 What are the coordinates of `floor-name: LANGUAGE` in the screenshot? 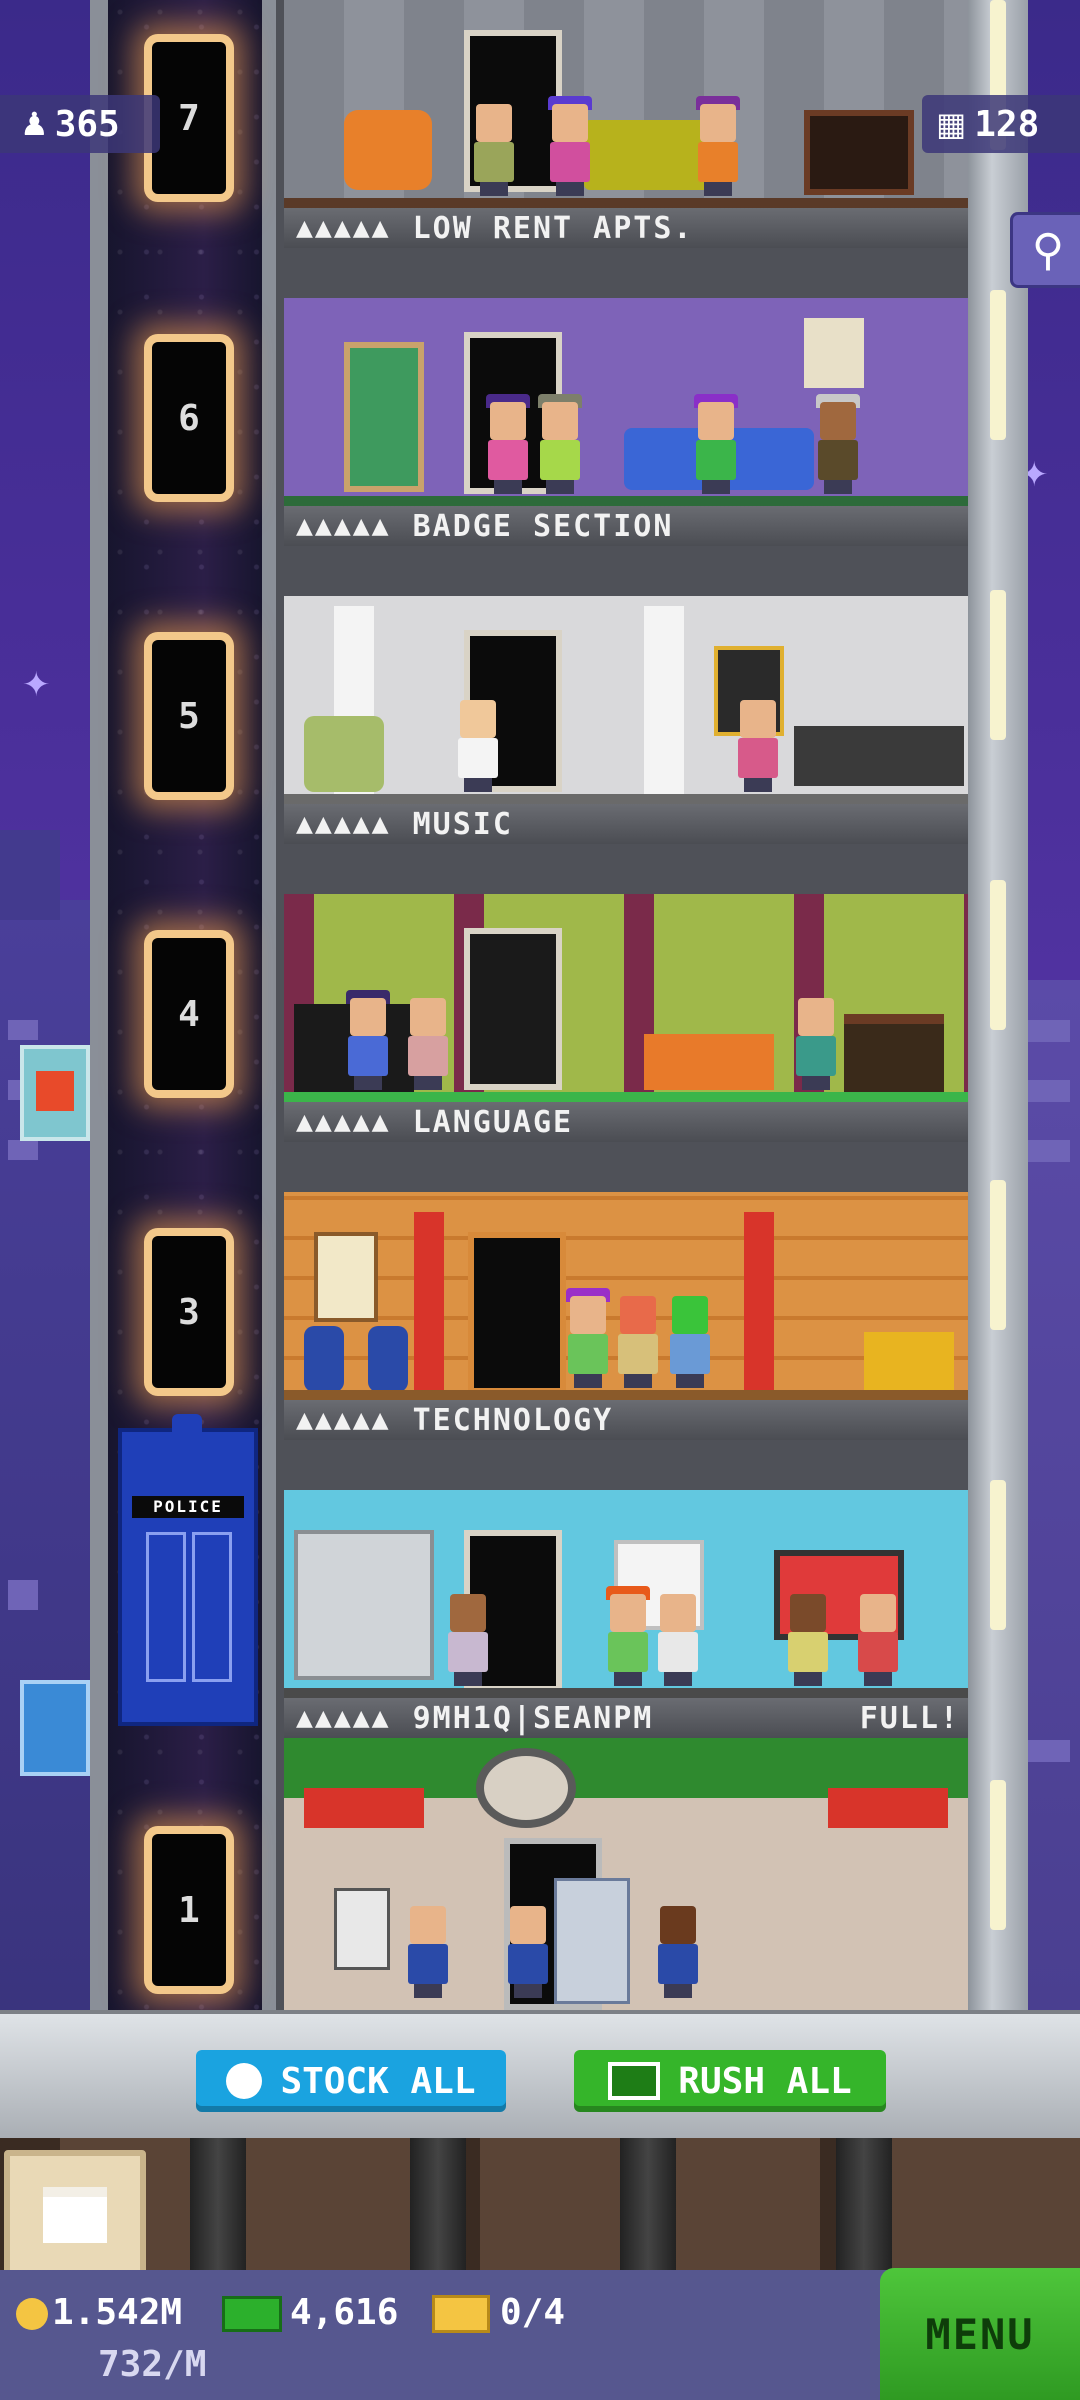 It's located at (493, 1122).